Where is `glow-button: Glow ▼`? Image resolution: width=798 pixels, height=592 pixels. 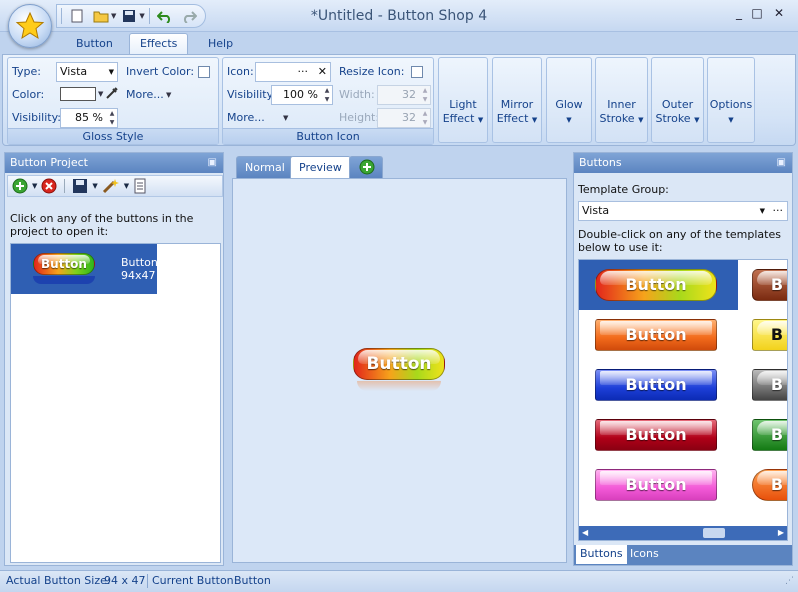 glow-button: Glow ▼ is located at coordinates (569, 100).